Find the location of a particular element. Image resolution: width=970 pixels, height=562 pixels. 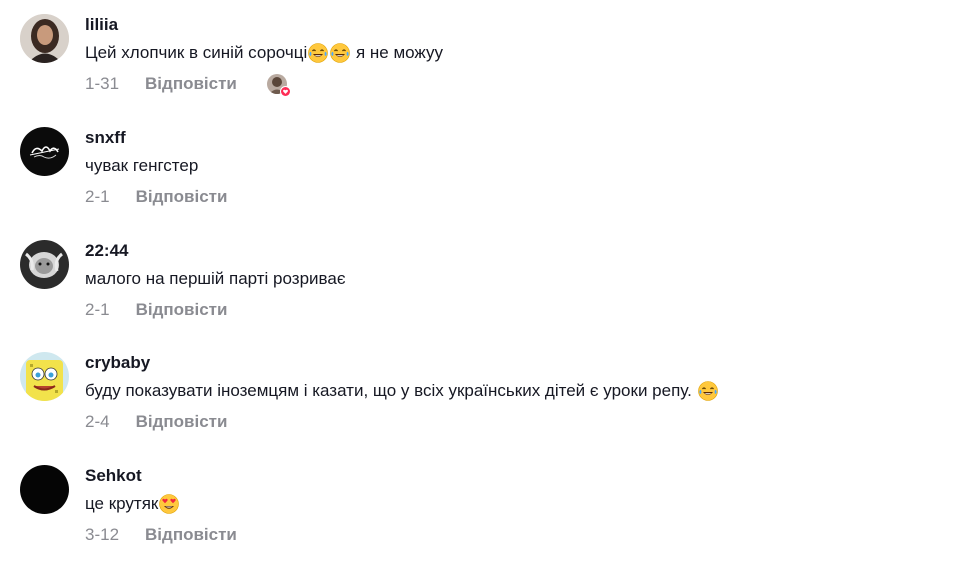

avatar-black-icon is located at coordinates (44, 489).